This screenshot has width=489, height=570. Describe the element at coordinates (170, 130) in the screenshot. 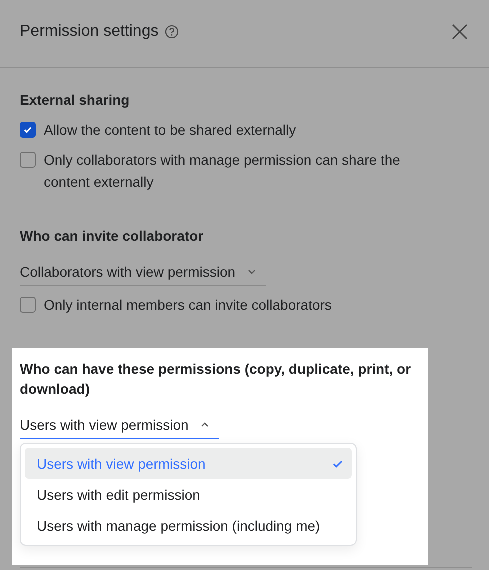

I see `checkbox-label: Allow the content to be shared externally` at that location.